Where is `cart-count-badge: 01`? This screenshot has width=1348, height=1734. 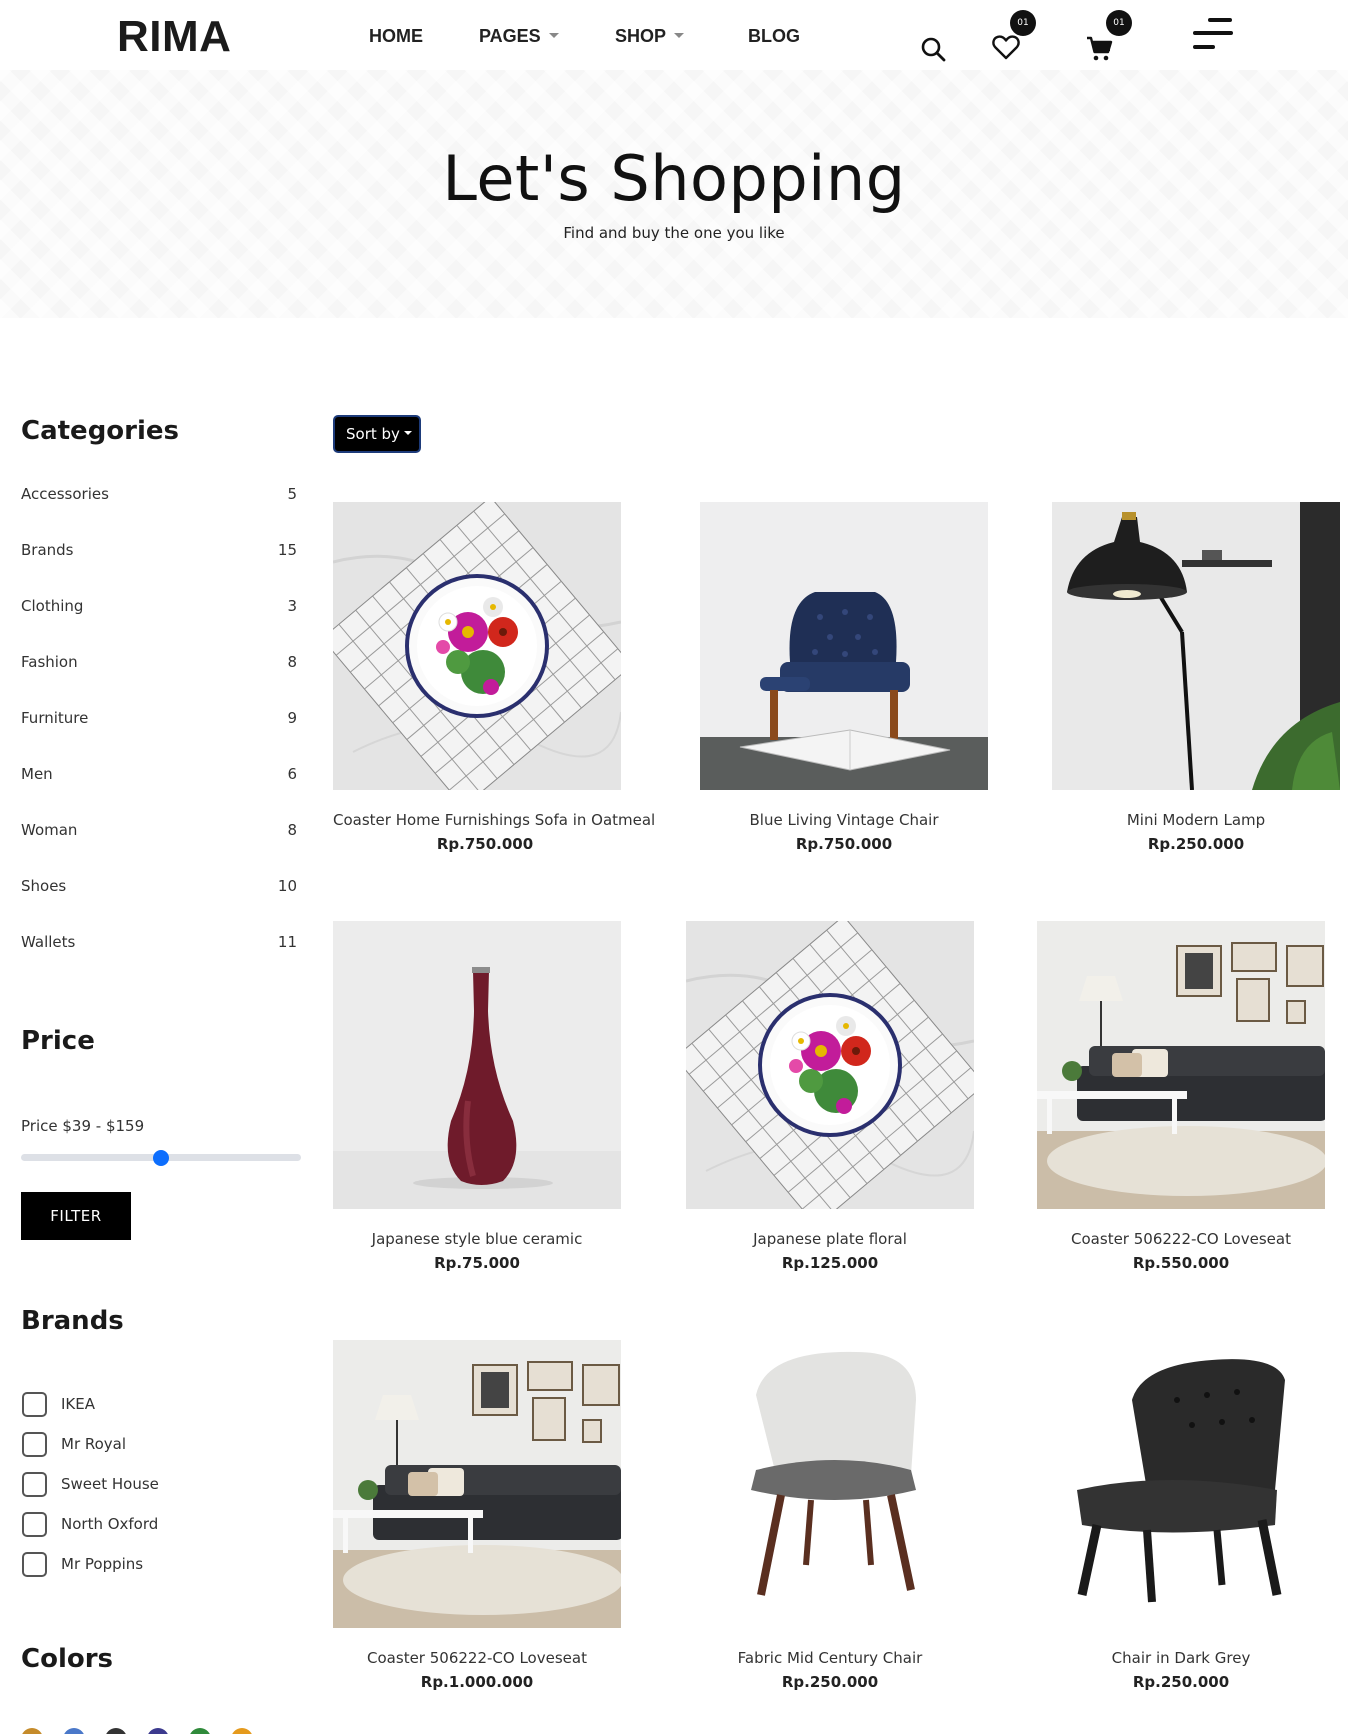
cart-count-badge: 01 is located at coordinates (1119, 23).